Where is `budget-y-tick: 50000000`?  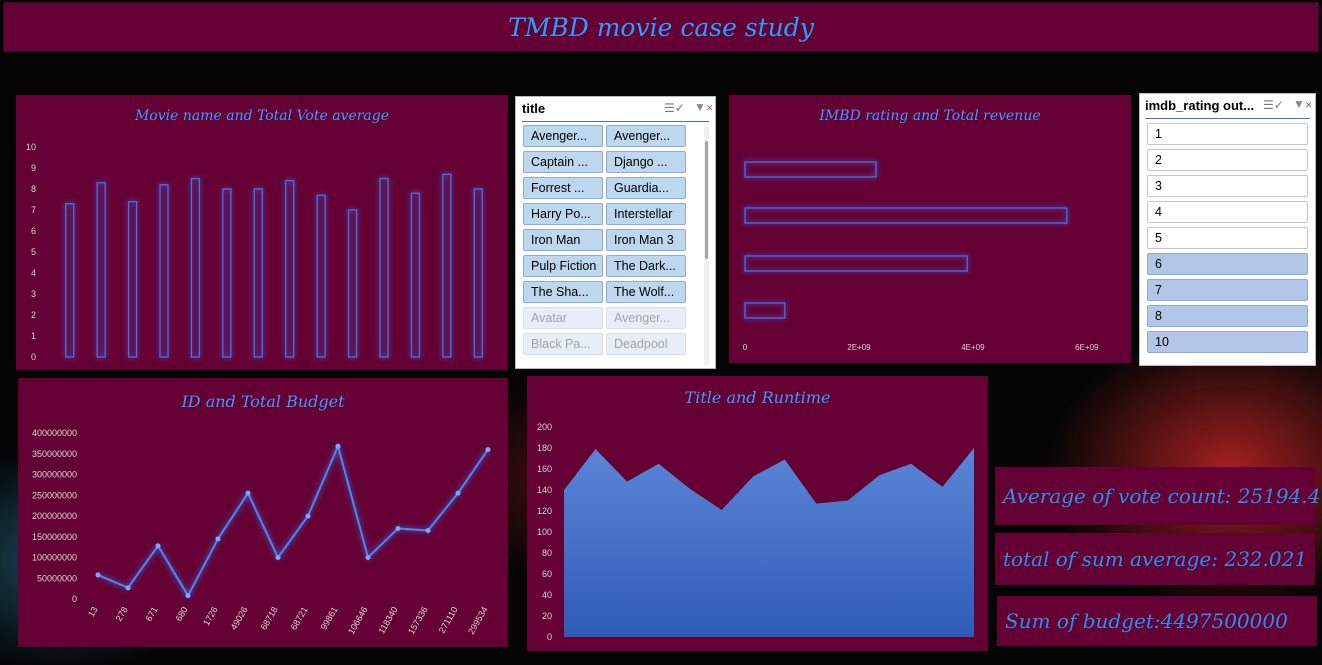 budget-y-tick: 50000000 is located at coordinates (57, 578).